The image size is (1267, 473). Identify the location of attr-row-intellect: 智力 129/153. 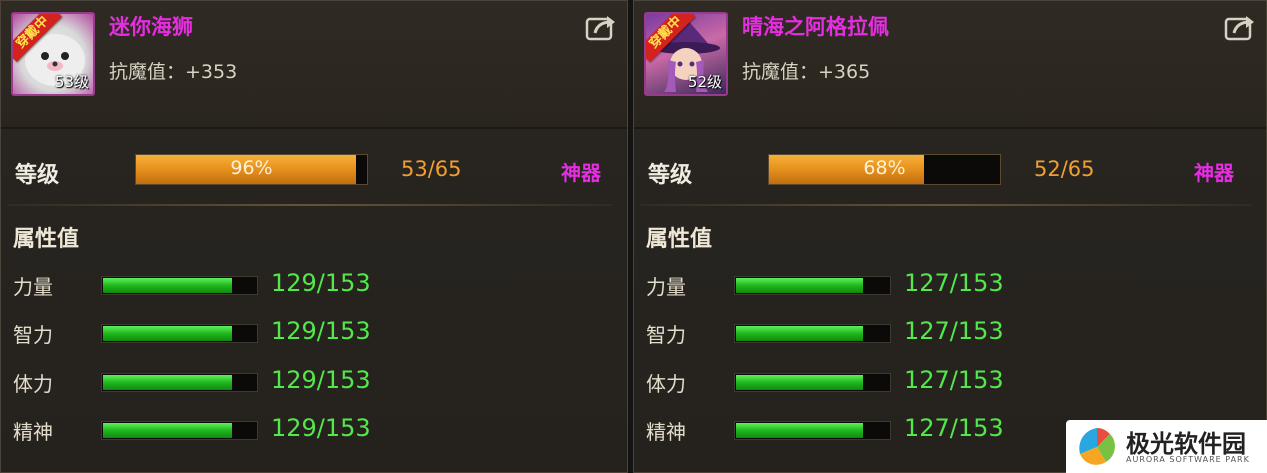
(314, 333).